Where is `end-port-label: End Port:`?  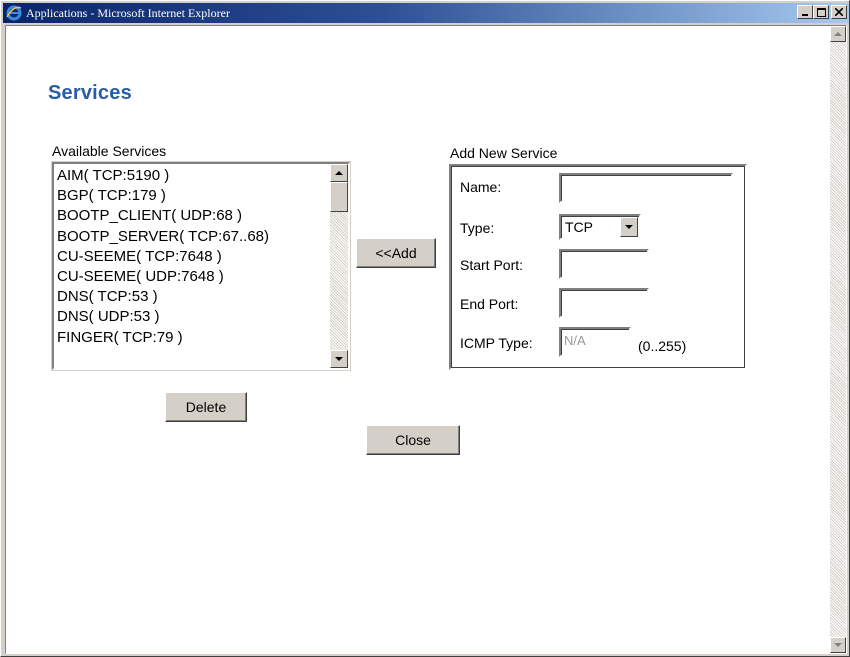 end-port-label: End Port: is located at coordinates (489, 304).